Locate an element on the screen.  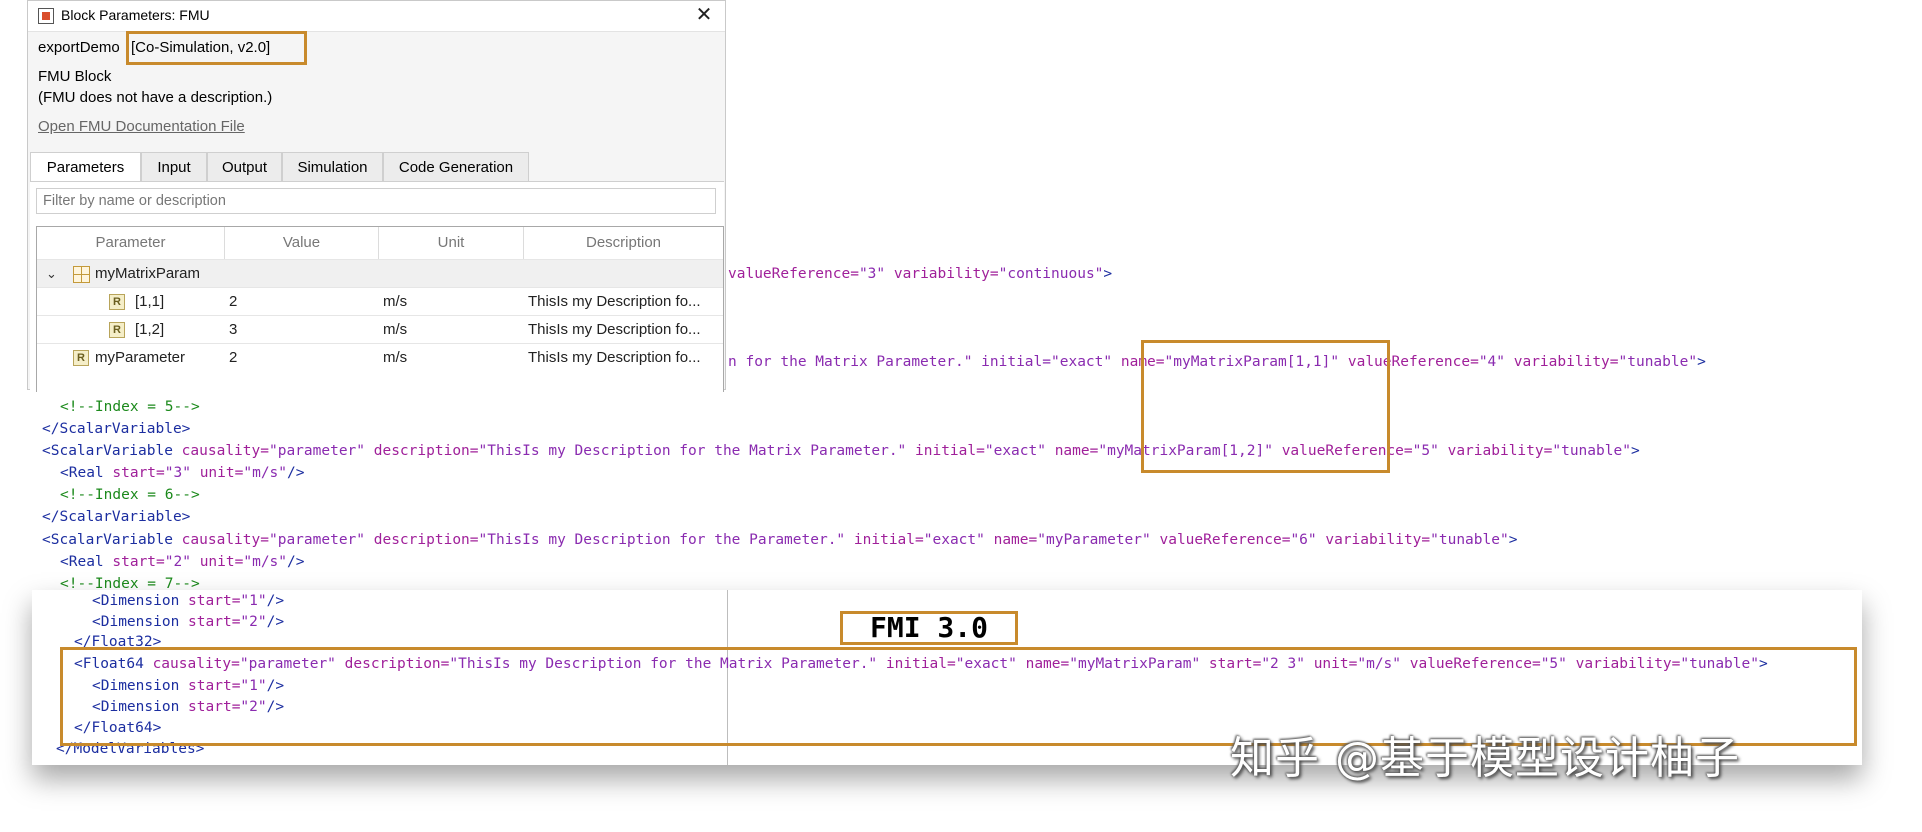
code-line: <Dimension start="1"/> is located at coordinates (188, 601).